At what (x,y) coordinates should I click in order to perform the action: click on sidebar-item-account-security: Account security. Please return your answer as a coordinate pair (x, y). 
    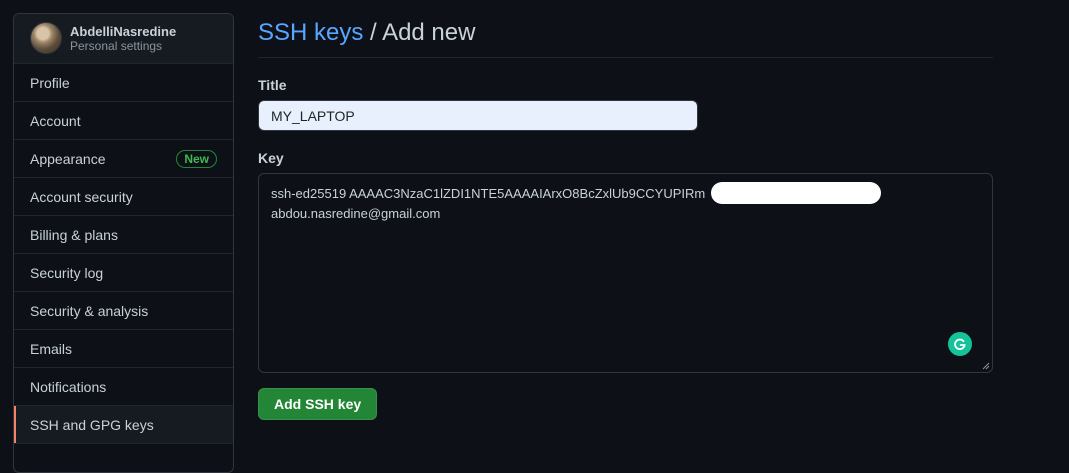
    Looking at the image, I should click on (123, 197).